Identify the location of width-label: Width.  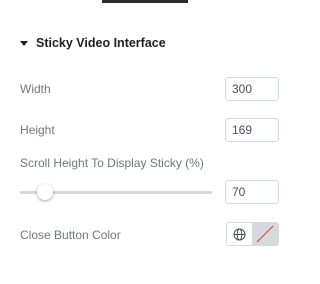
(35, 89).